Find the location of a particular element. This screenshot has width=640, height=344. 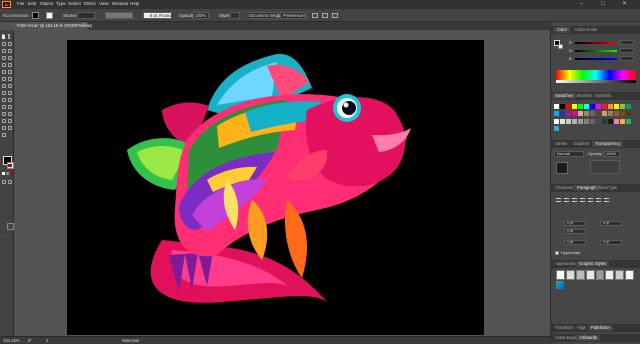

red-value-field is located at coordinates (627, 42).